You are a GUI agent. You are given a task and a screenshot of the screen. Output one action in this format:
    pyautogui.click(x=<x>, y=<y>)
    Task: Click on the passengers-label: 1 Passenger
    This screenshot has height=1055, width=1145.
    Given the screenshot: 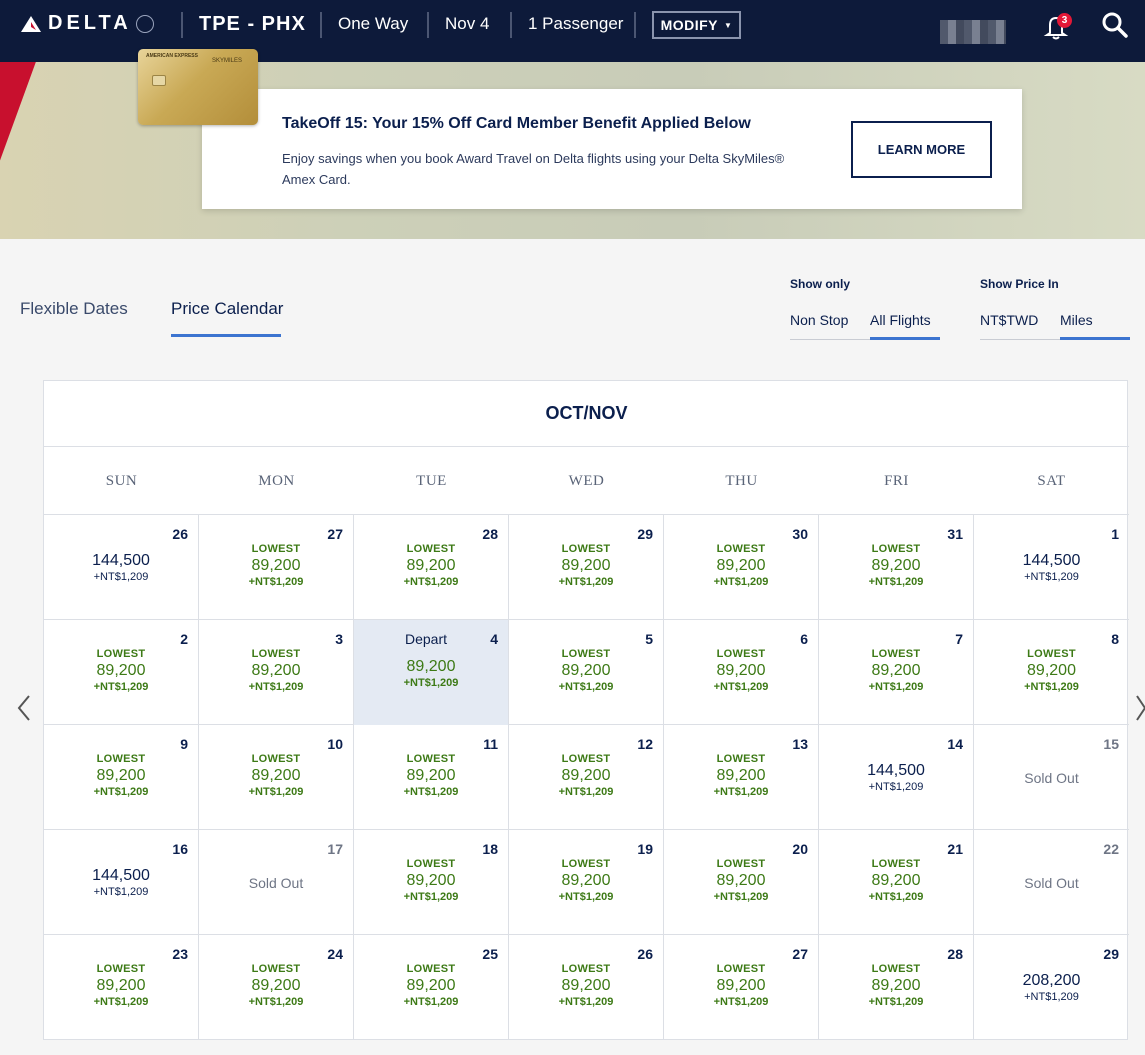 What is the action you would take?
    pyautogui.click(x=575, y=24)
    